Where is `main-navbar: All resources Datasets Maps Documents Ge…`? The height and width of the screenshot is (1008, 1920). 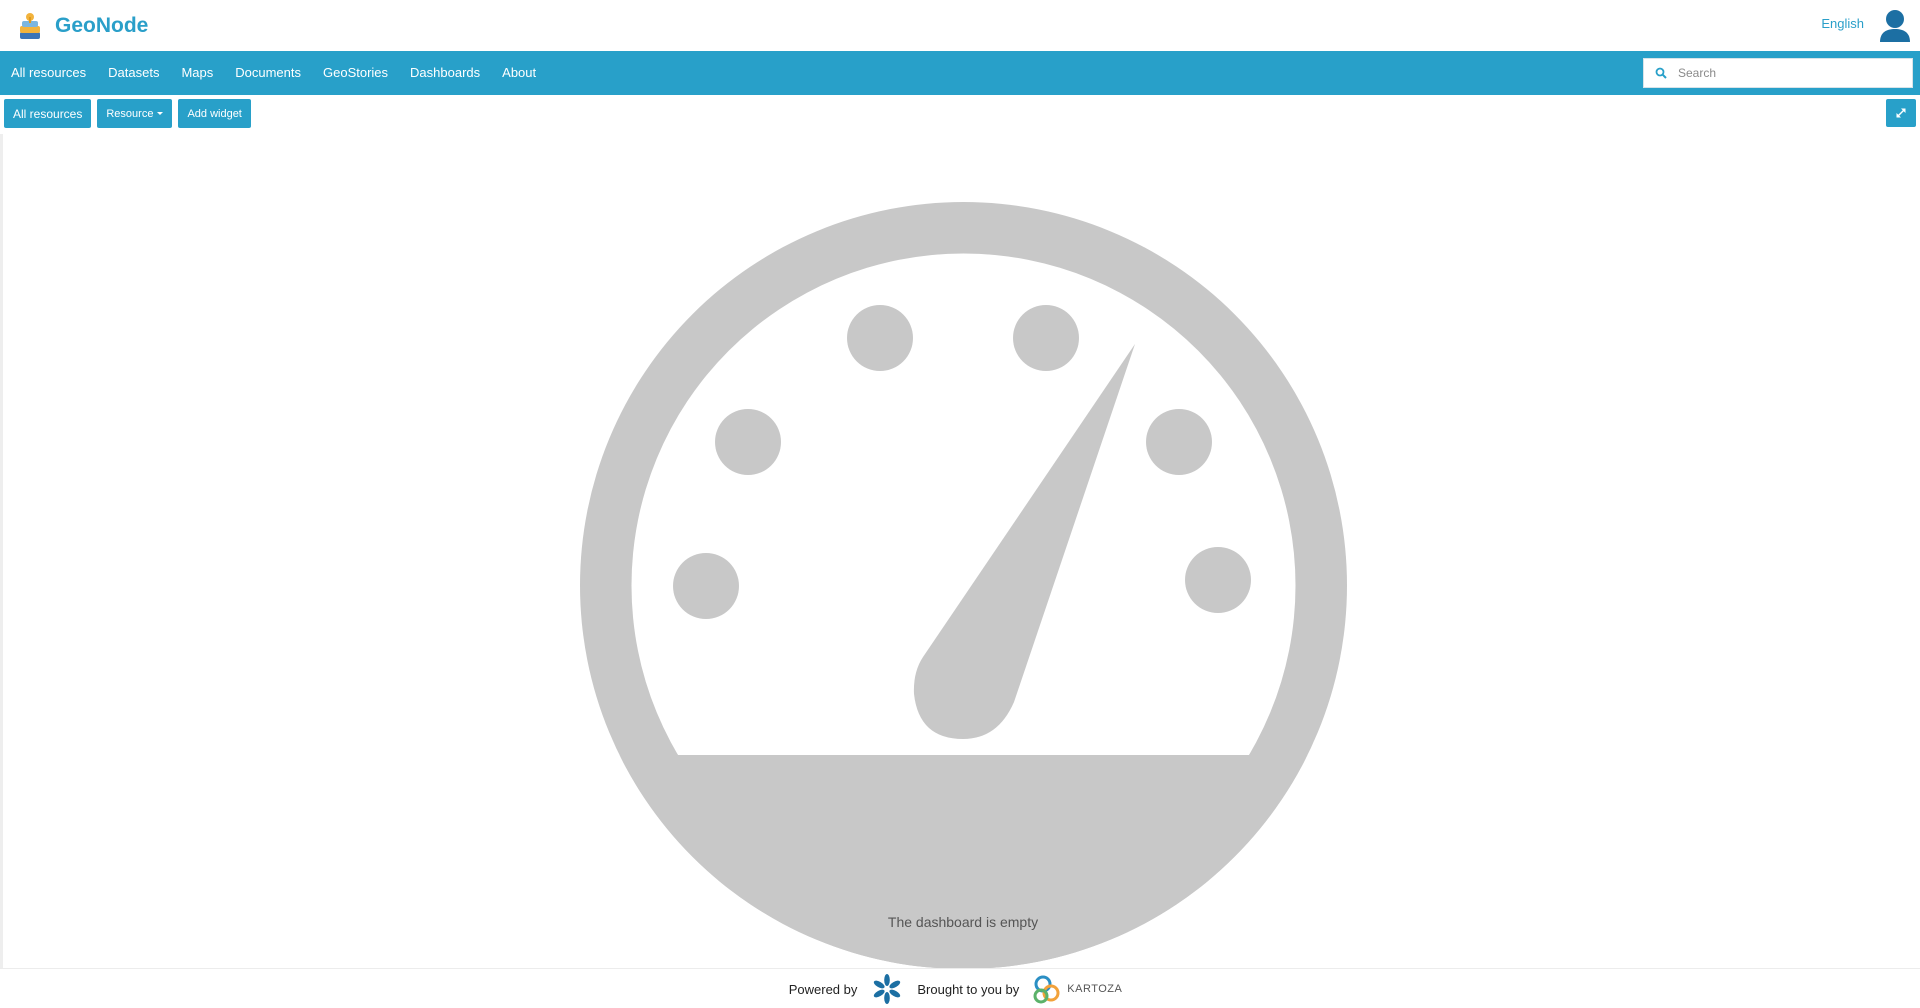 main-navbar: All resources Datasets Maps Documents Ge… is located at coordinates (960, 73).